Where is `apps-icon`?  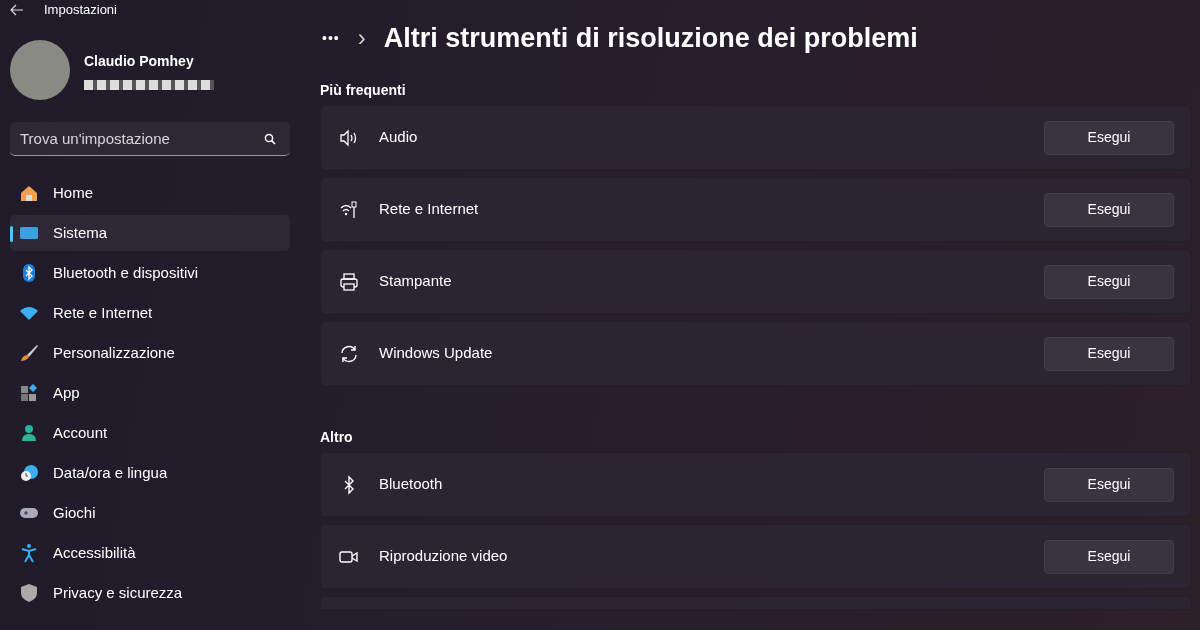
apps-icon is located at coordinates (29, 393).